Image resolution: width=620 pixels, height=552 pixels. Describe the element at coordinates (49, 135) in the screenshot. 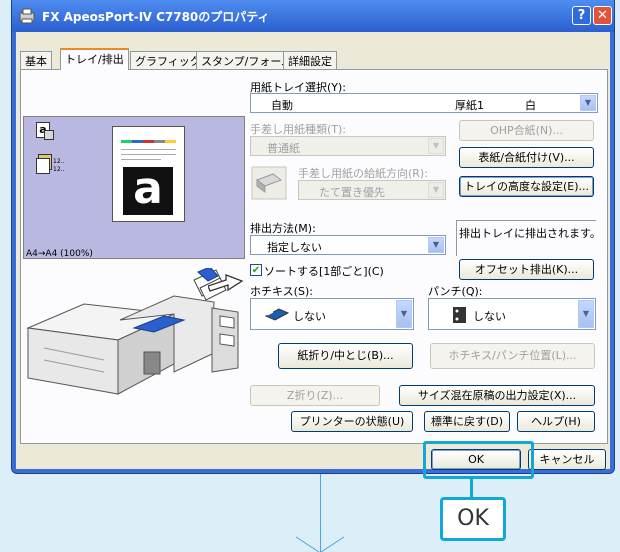

I see `mini-page-shadow` at that location.